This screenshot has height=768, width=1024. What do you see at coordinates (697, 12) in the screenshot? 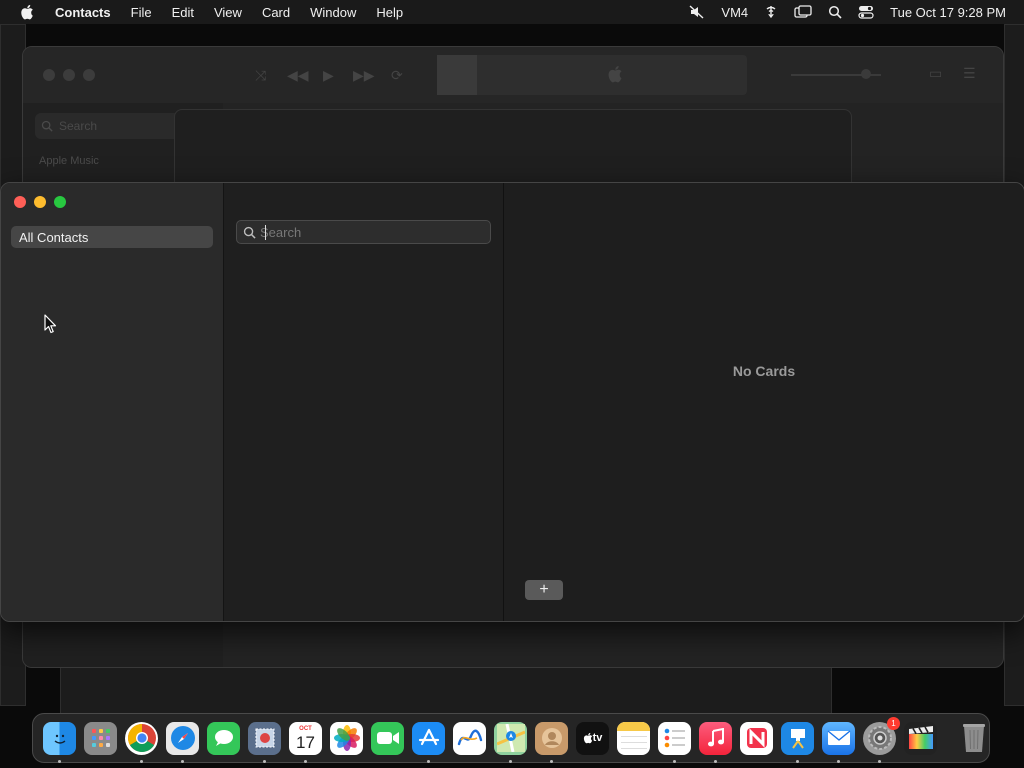
I see `mute-icon` at bounding box center [697, 12].